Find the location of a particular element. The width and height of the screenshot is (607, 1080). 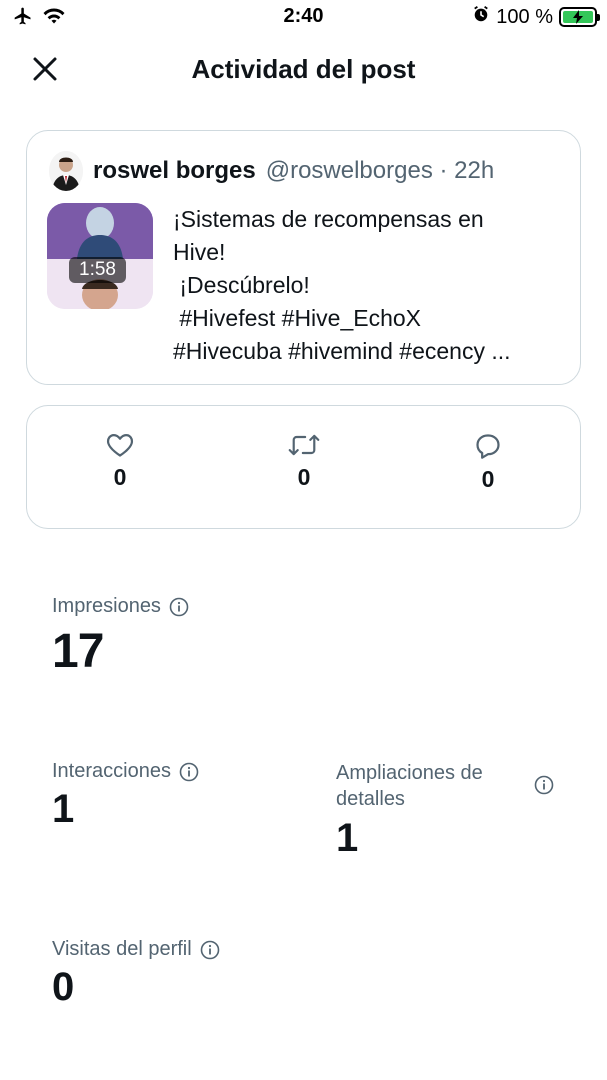

alarm-icon is located at coordinates (481, 17).